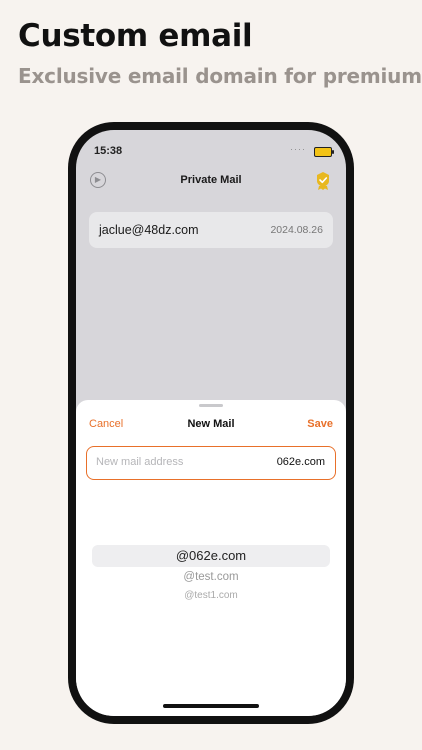  What do you see at coordinates (211, 405) in the screenshot?
I see `sheet-grabber` at bounding box center [211, 405].